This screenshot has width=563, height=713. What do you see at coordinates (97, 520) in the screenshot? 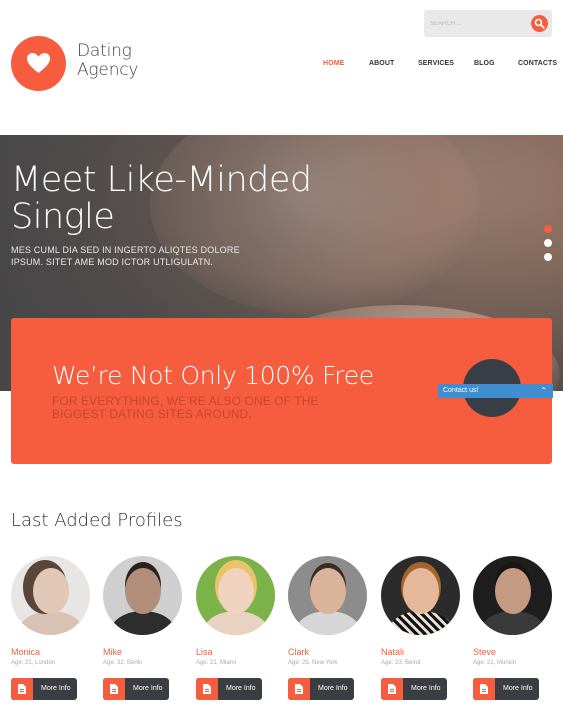
I see `section-title: Last Added Profiles` at bounding box center [97, 520].